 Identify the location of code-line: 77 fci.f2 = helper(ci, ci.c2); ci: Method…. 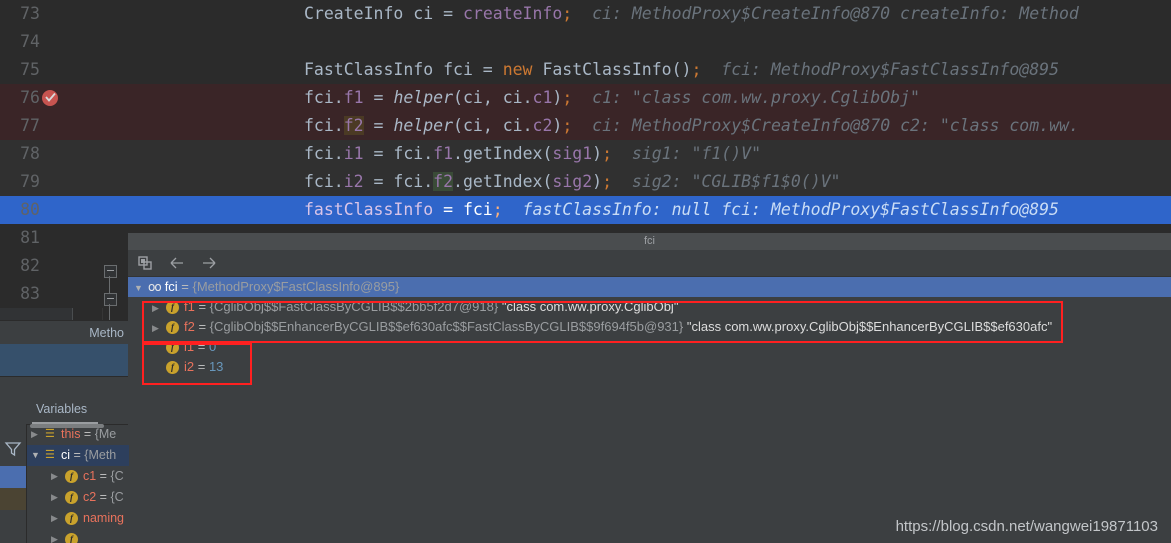
(585, 126).